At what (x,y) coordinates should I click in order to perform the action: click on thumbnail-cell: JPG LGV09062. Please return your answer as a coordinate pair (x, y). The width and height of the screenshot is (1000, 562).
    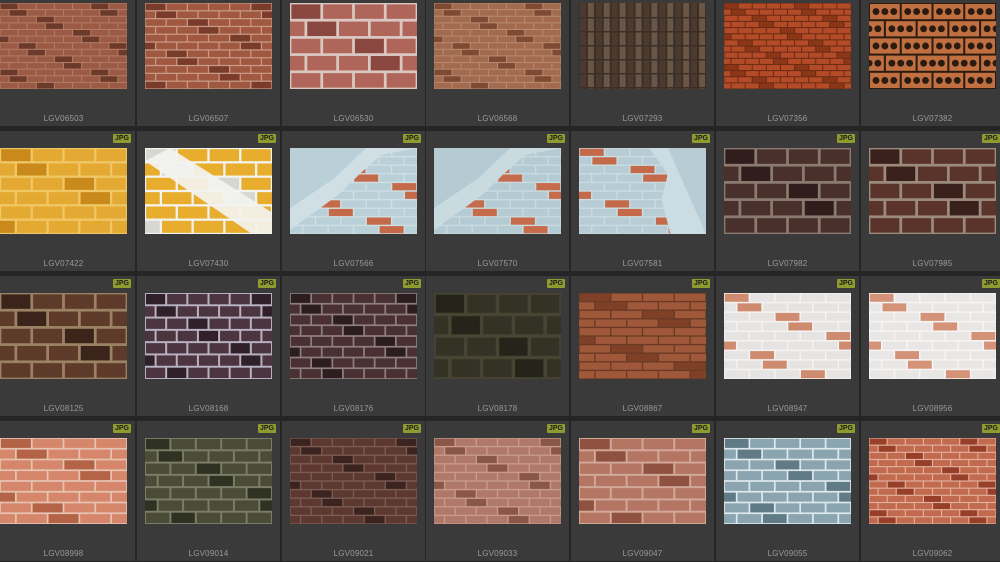
    Looking at the image, I should click on (930, 491).